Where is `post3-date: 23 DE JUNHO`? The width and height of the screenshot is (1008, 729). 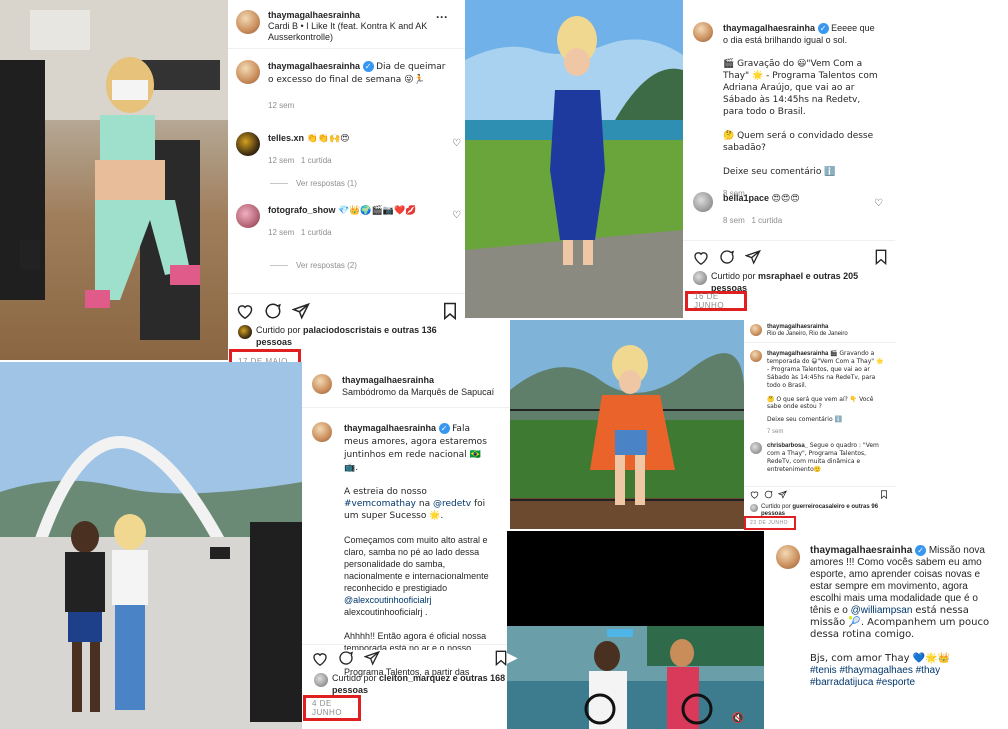
post3-date: 23 DE JUNHO is located at coordinates (769, 523).